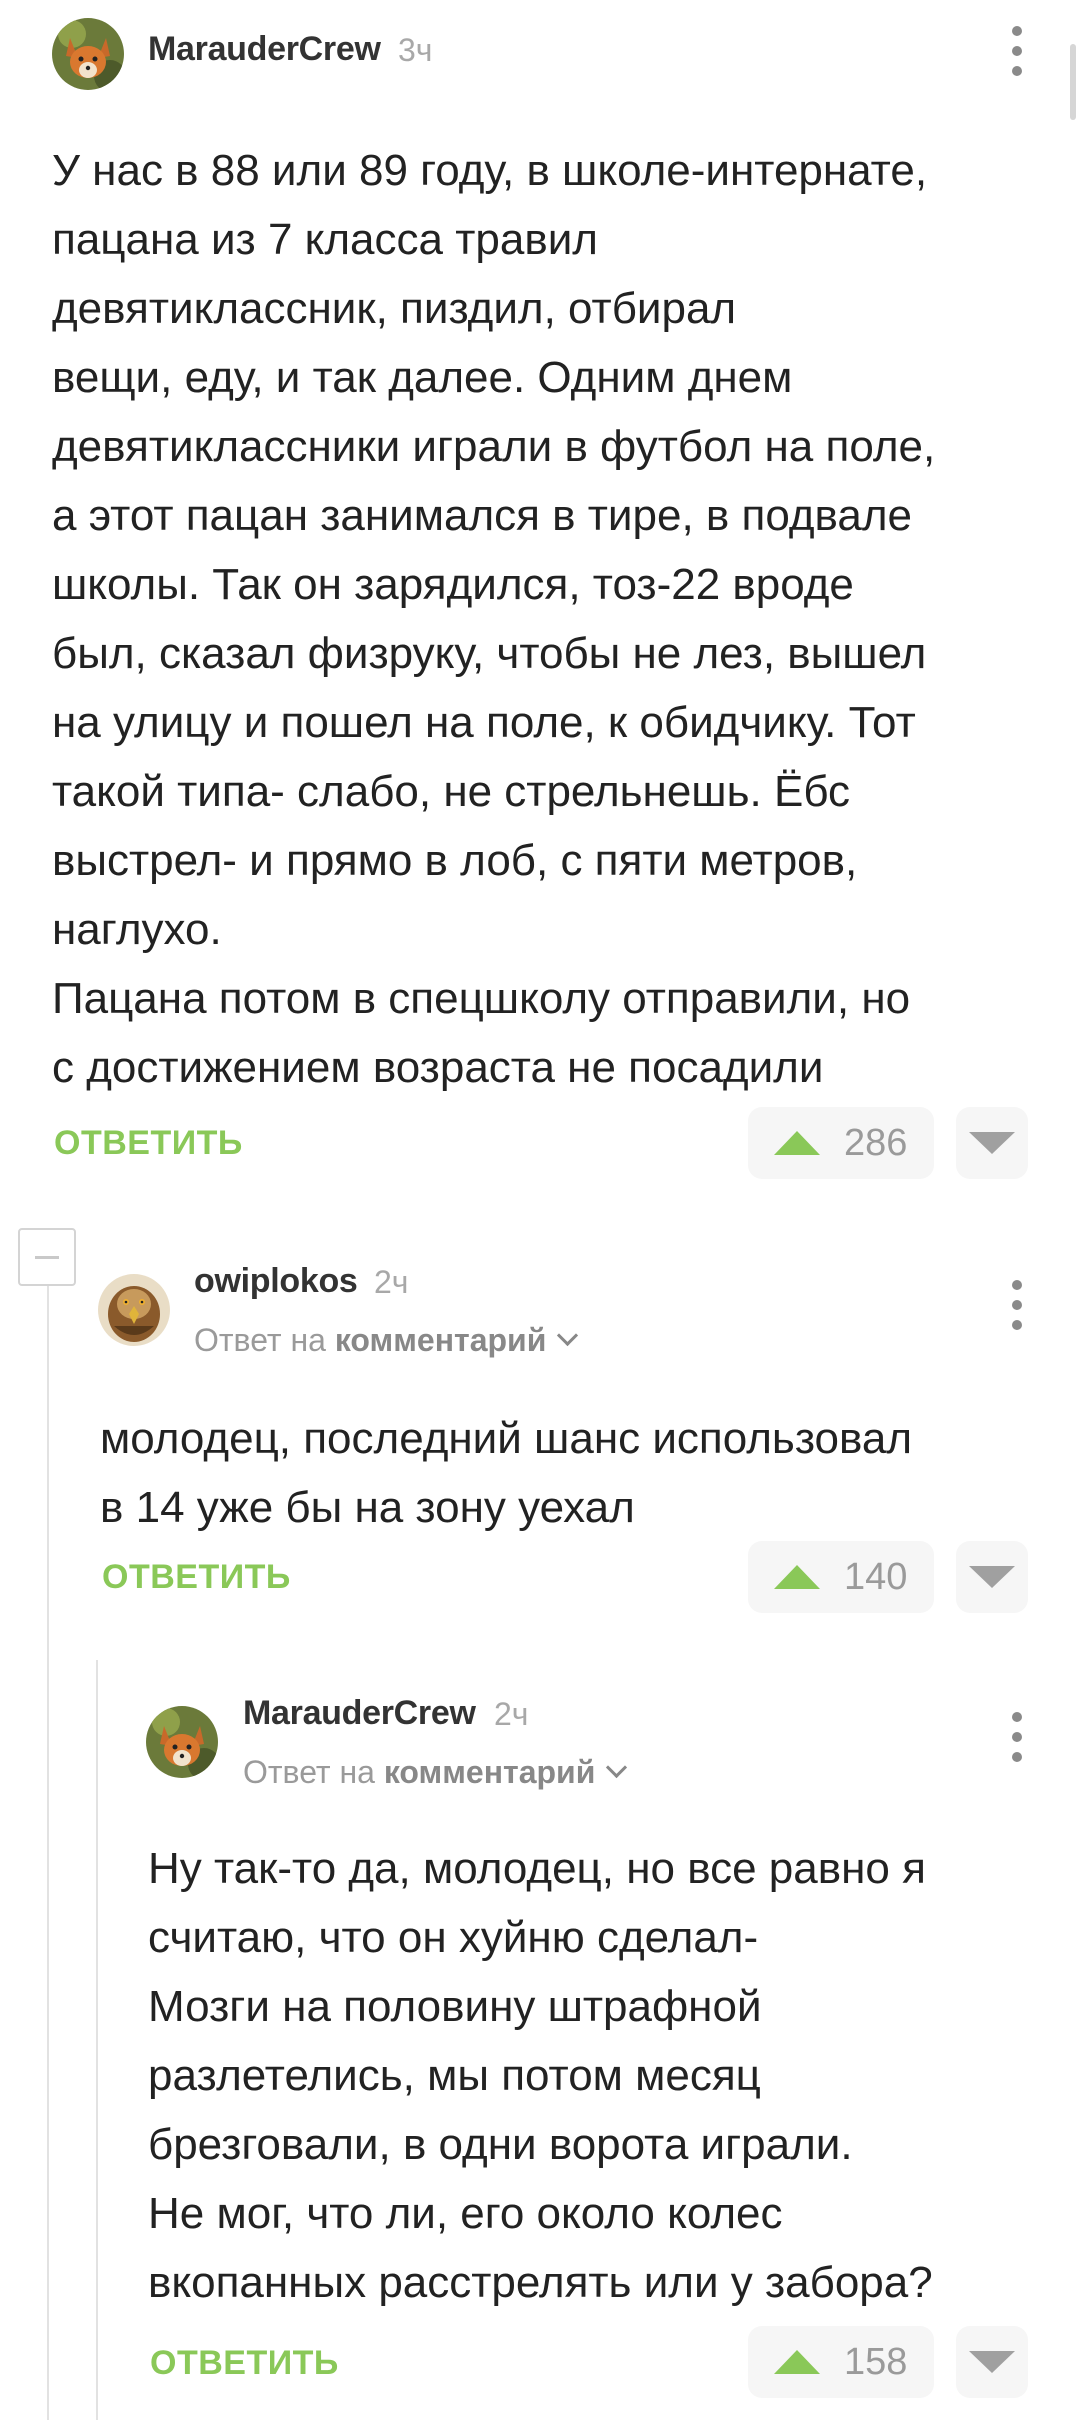 This screenshot has height=2420, width=1080. I want to click on comment-text-line: с достижением возраста не посадили, so click(438, 1067).